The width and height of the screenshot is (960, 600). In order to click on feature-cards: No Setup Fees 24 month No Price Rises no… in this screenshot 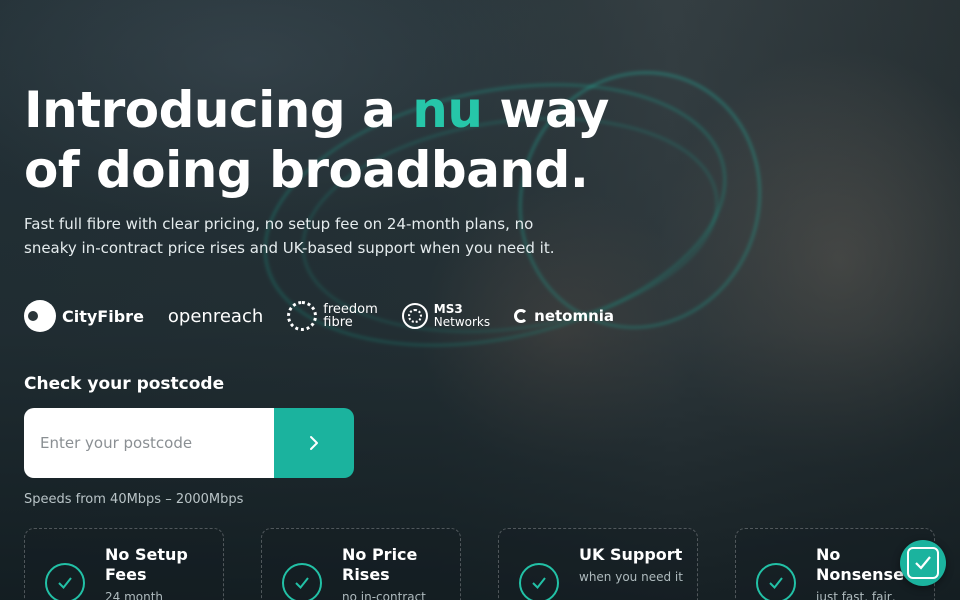, I will do `click(479, 564)`.